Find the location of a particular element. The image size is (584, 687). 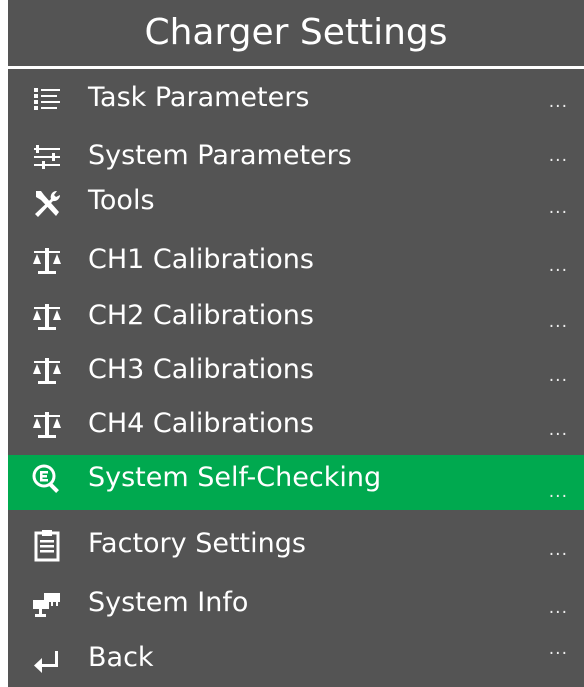

menu-item-label: System Self-Checking is located at coordinates (235, 477).